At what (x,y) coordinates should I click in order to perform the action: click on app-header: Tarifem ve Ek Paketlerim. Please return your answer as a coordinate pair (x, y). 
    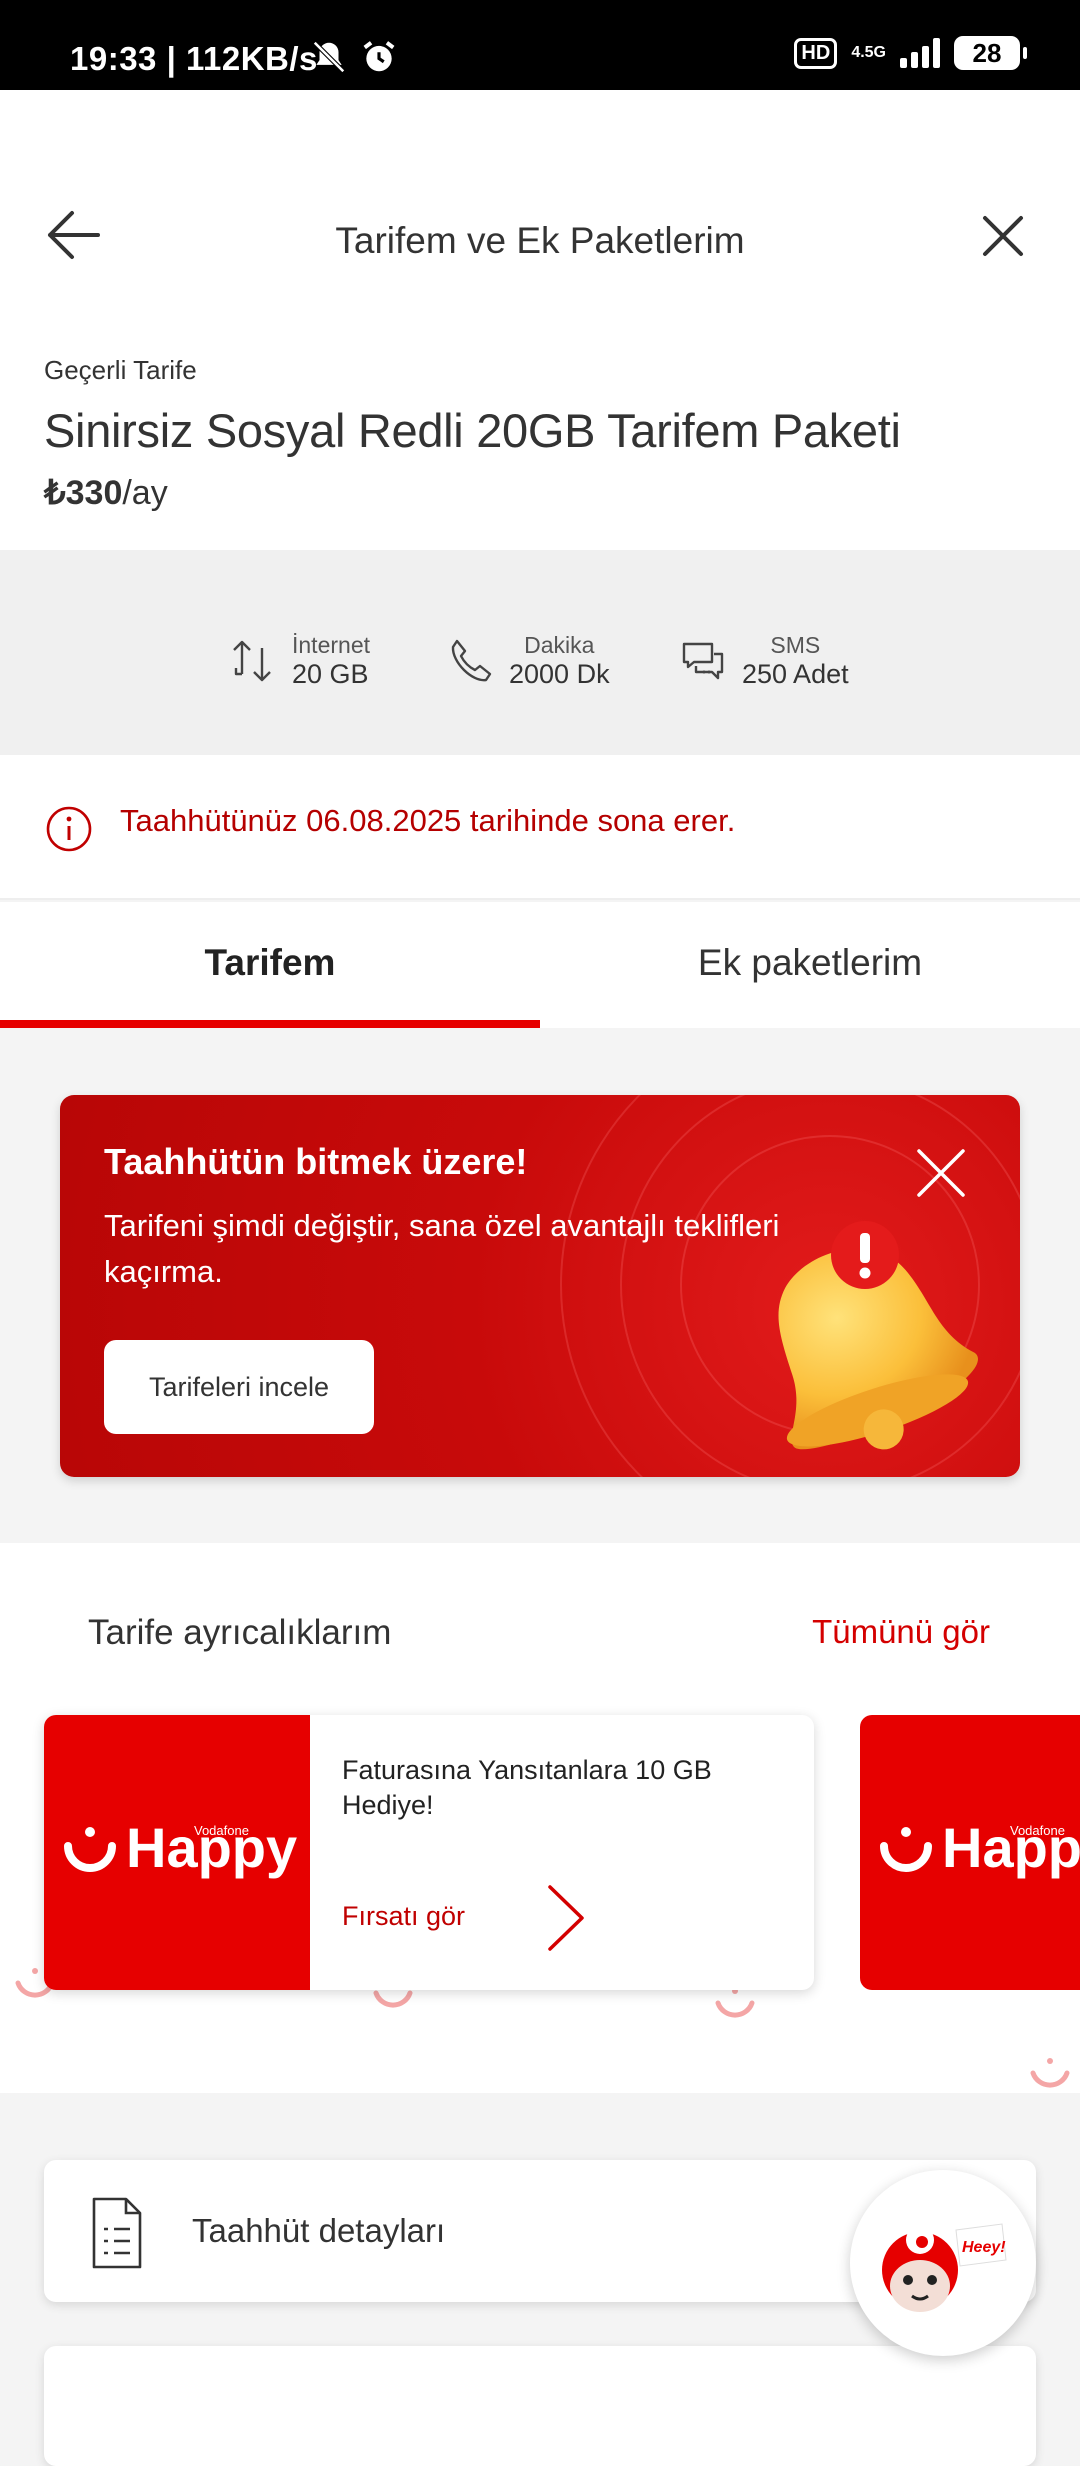
    Looking at the image, I should click on (540, 212).